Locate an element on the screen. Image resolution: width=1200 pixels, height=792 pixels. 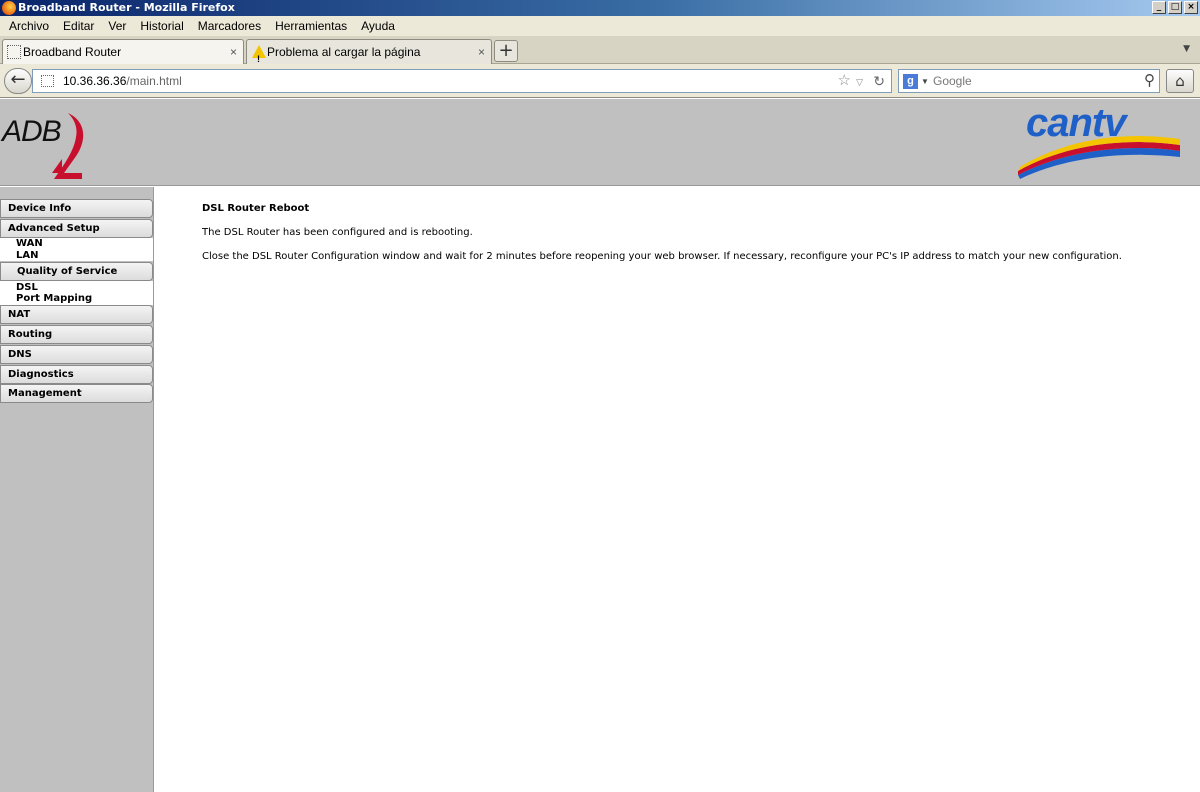
search-icon: ⚲ is located at coordinates (1149, 81).